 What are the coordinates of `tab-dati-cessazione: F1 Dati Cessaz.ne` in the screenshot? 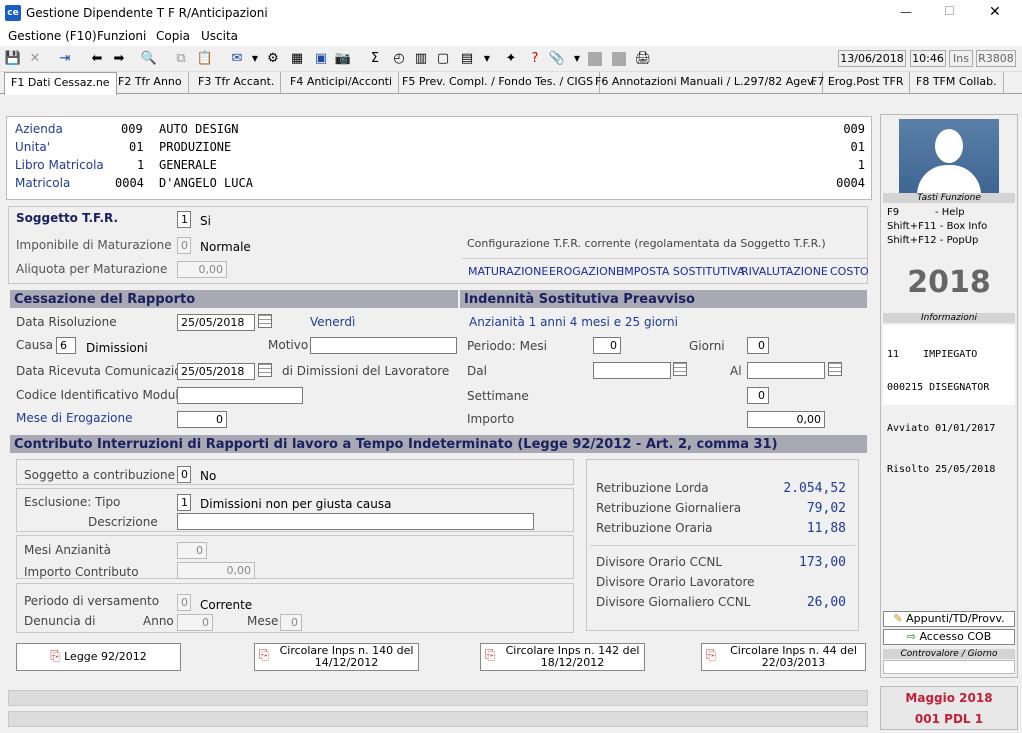 It's located at (60, 83).